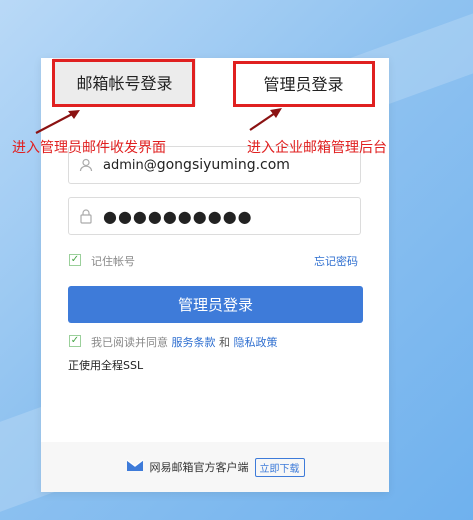 This screenshot has height=520, width=473. I want to click on annotation-arrow-left, so click(56, 122).